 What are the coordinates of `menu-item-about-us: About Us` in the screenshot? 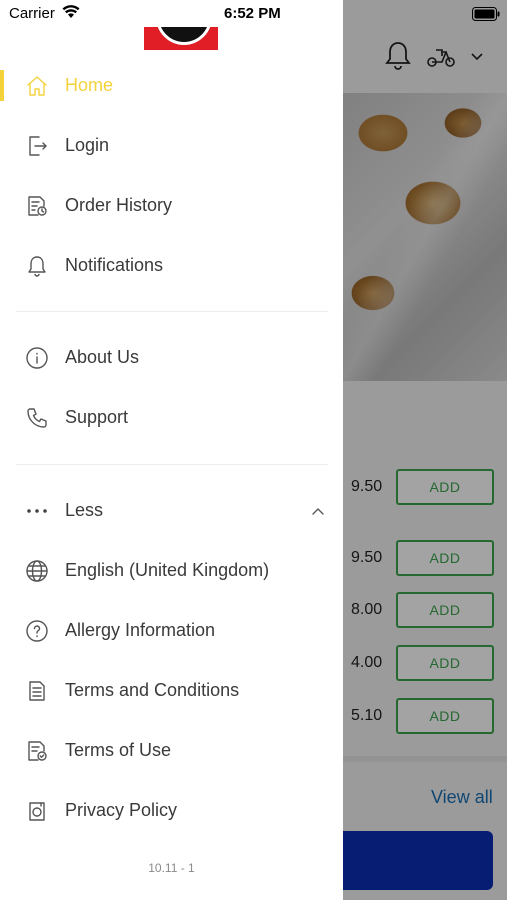 It's located at (171, 358).